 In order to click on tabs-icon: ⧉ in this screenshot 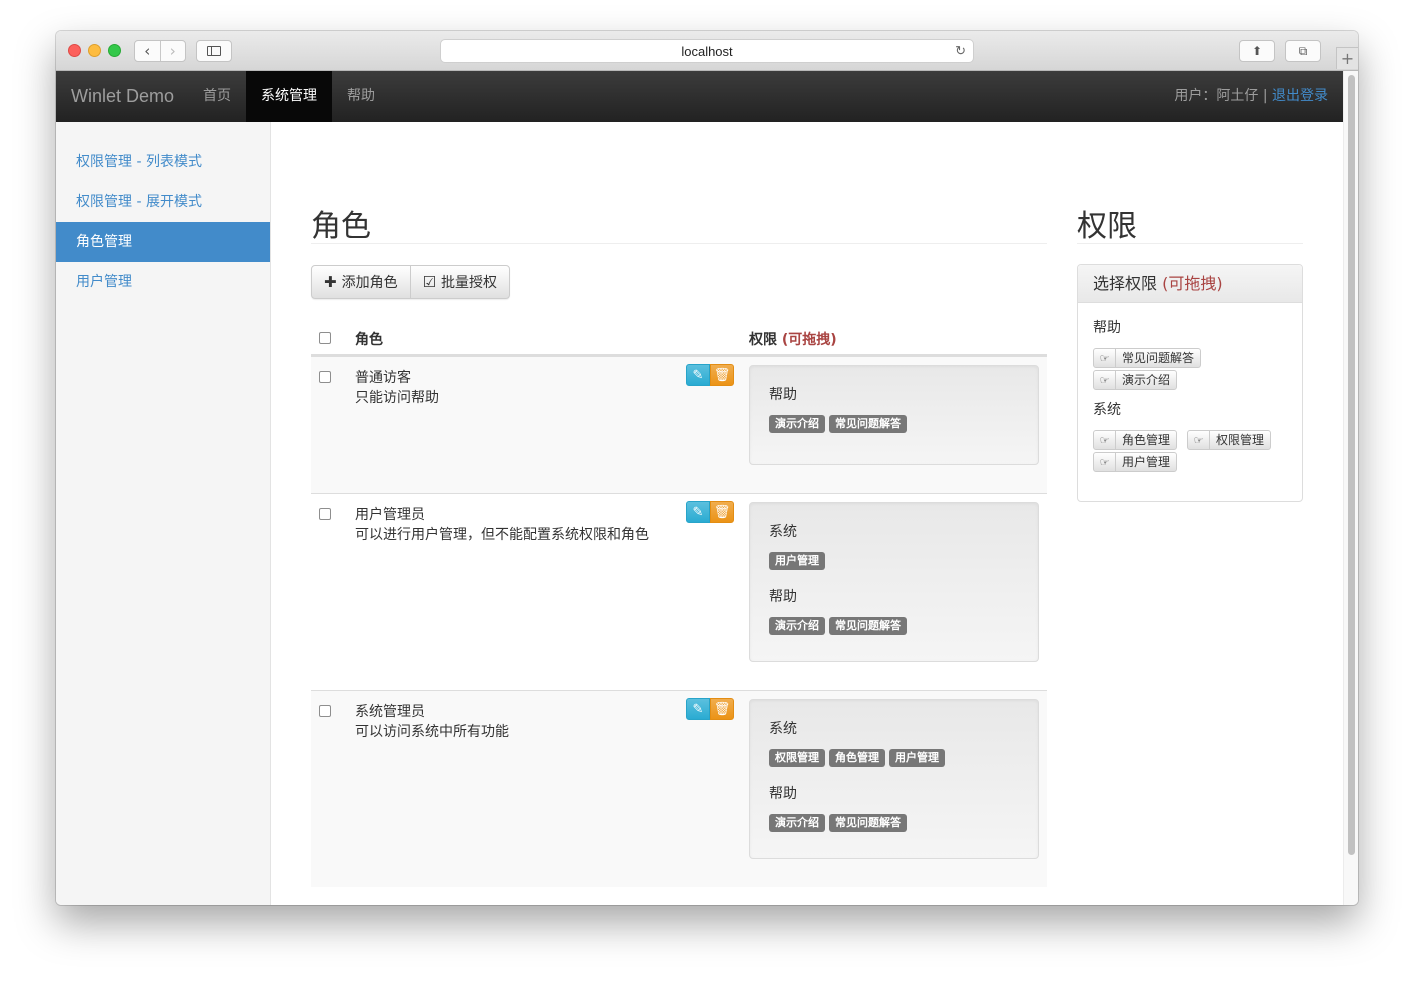, I will do `click(1303, 50)`.